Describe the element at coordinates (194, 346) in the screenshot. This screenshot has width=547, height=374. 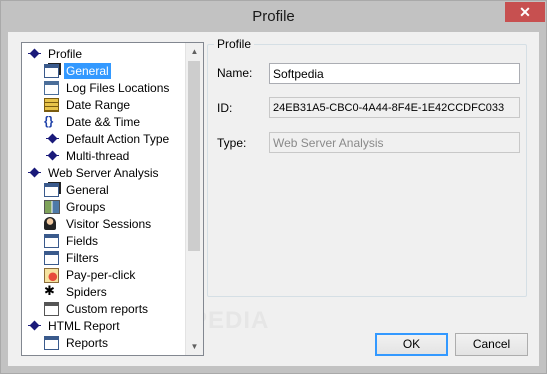
I see `scroll-down-arrow-icon: ▼` at that location.